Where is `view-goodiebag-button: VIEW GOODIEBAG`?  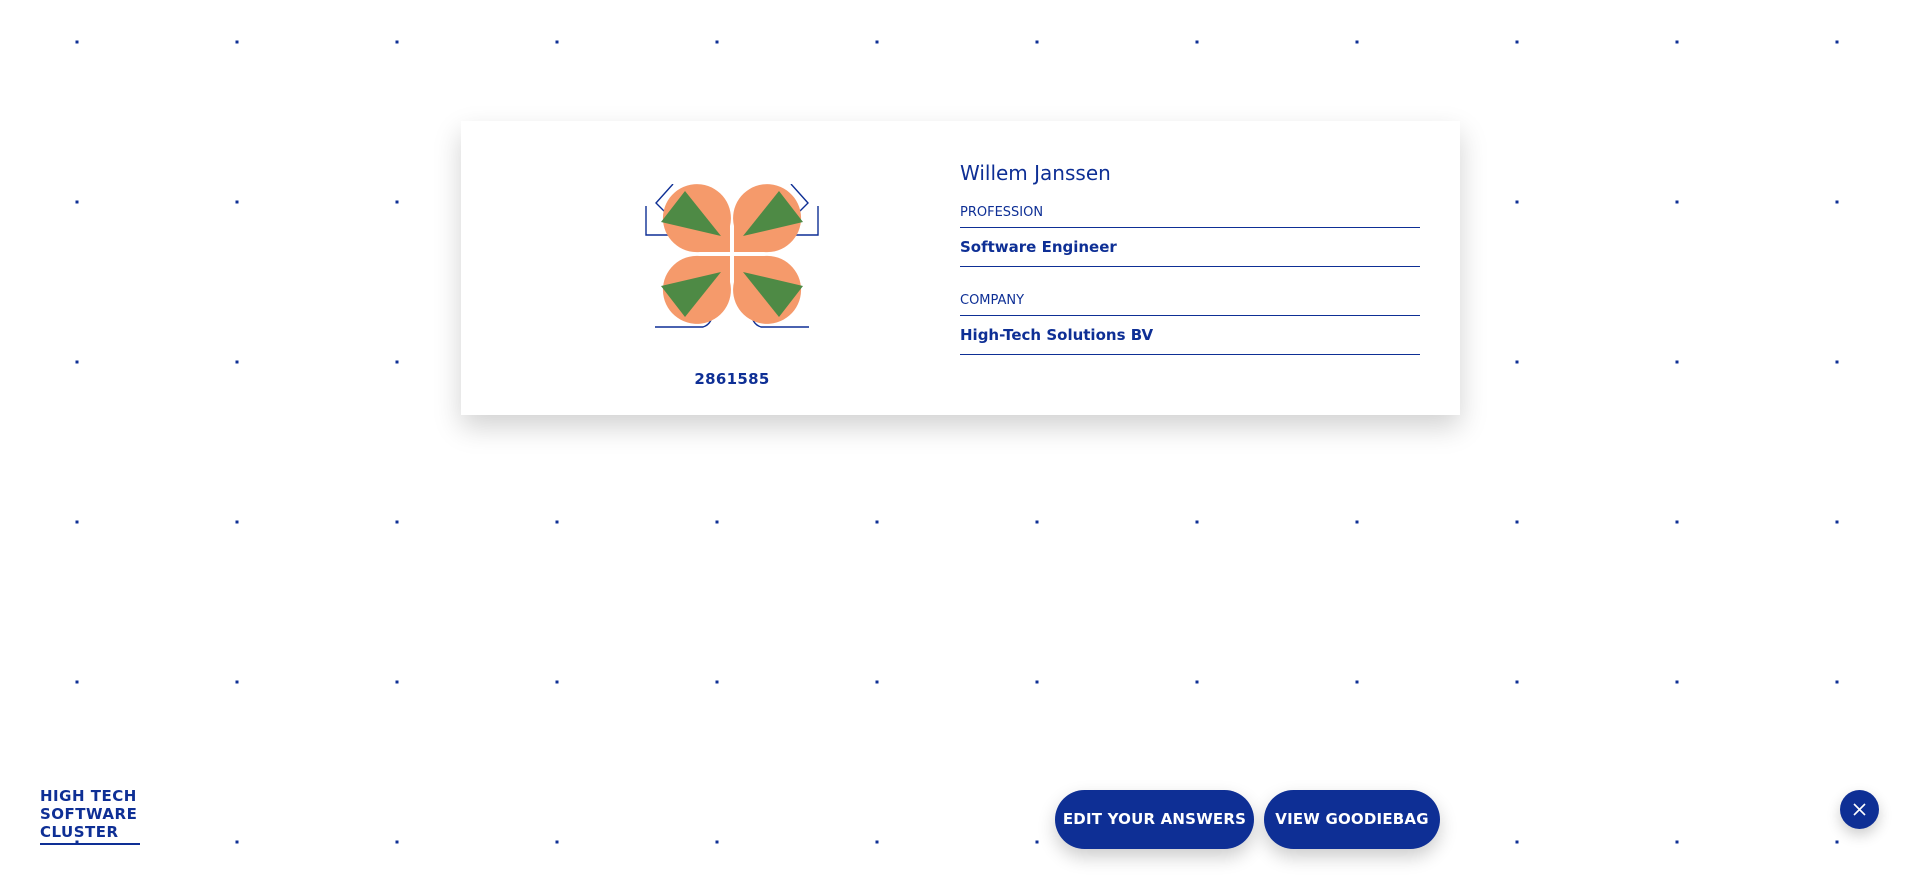 view-goodiebag-button: VIEW GOODIEBAG is located at coordinates (1352, 819).